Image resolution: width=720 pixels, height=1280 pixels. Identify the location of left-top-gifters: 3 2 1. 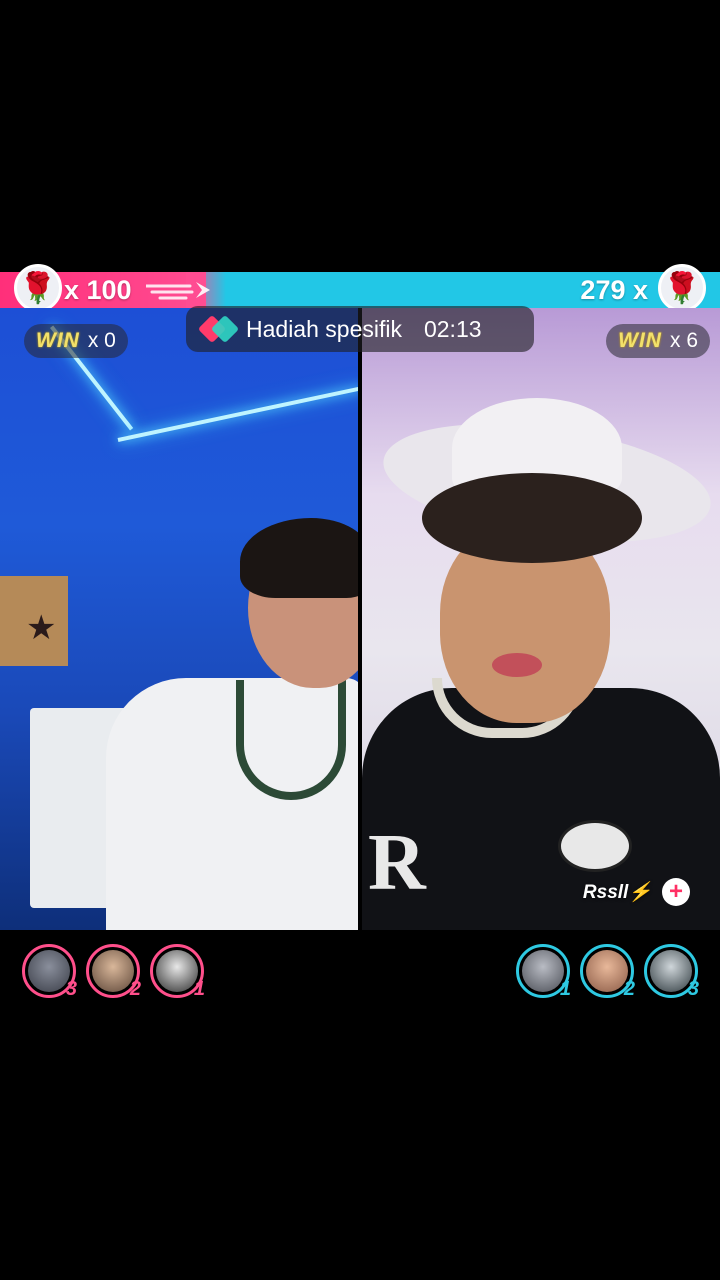
(113, 972).